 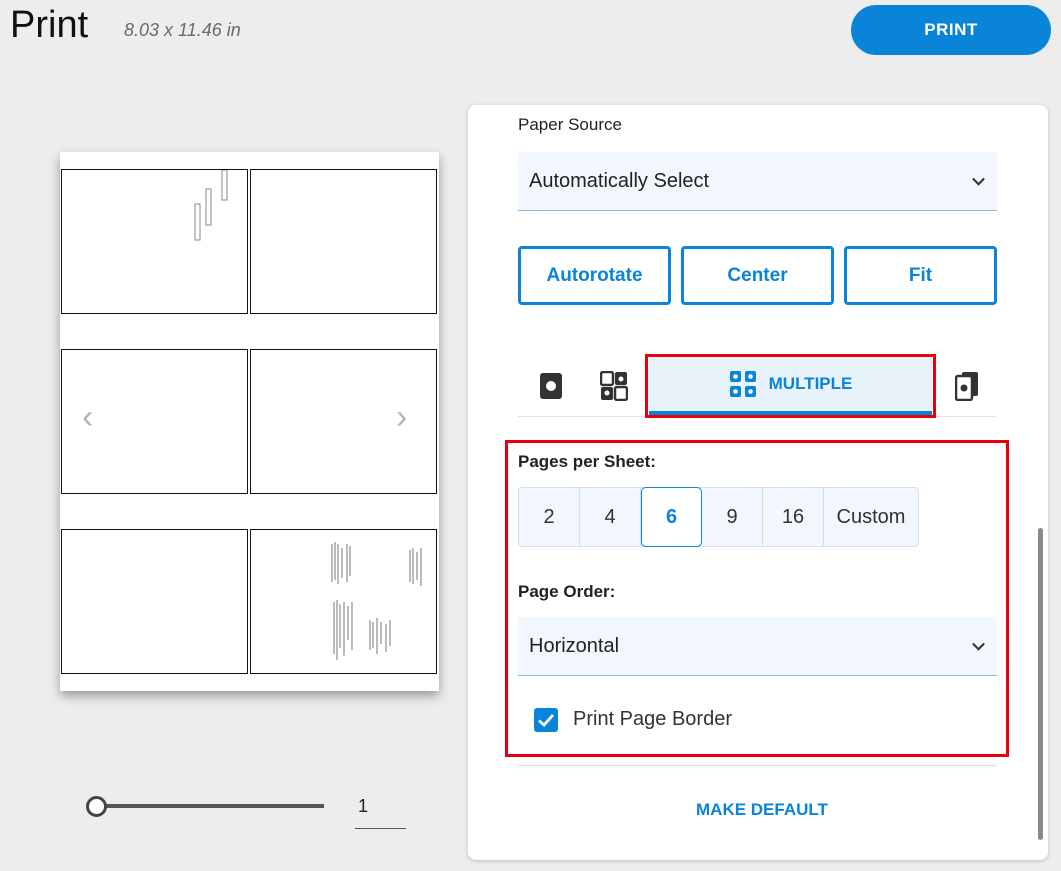 I want to click on panel-divider, so click(x=757, y=765).